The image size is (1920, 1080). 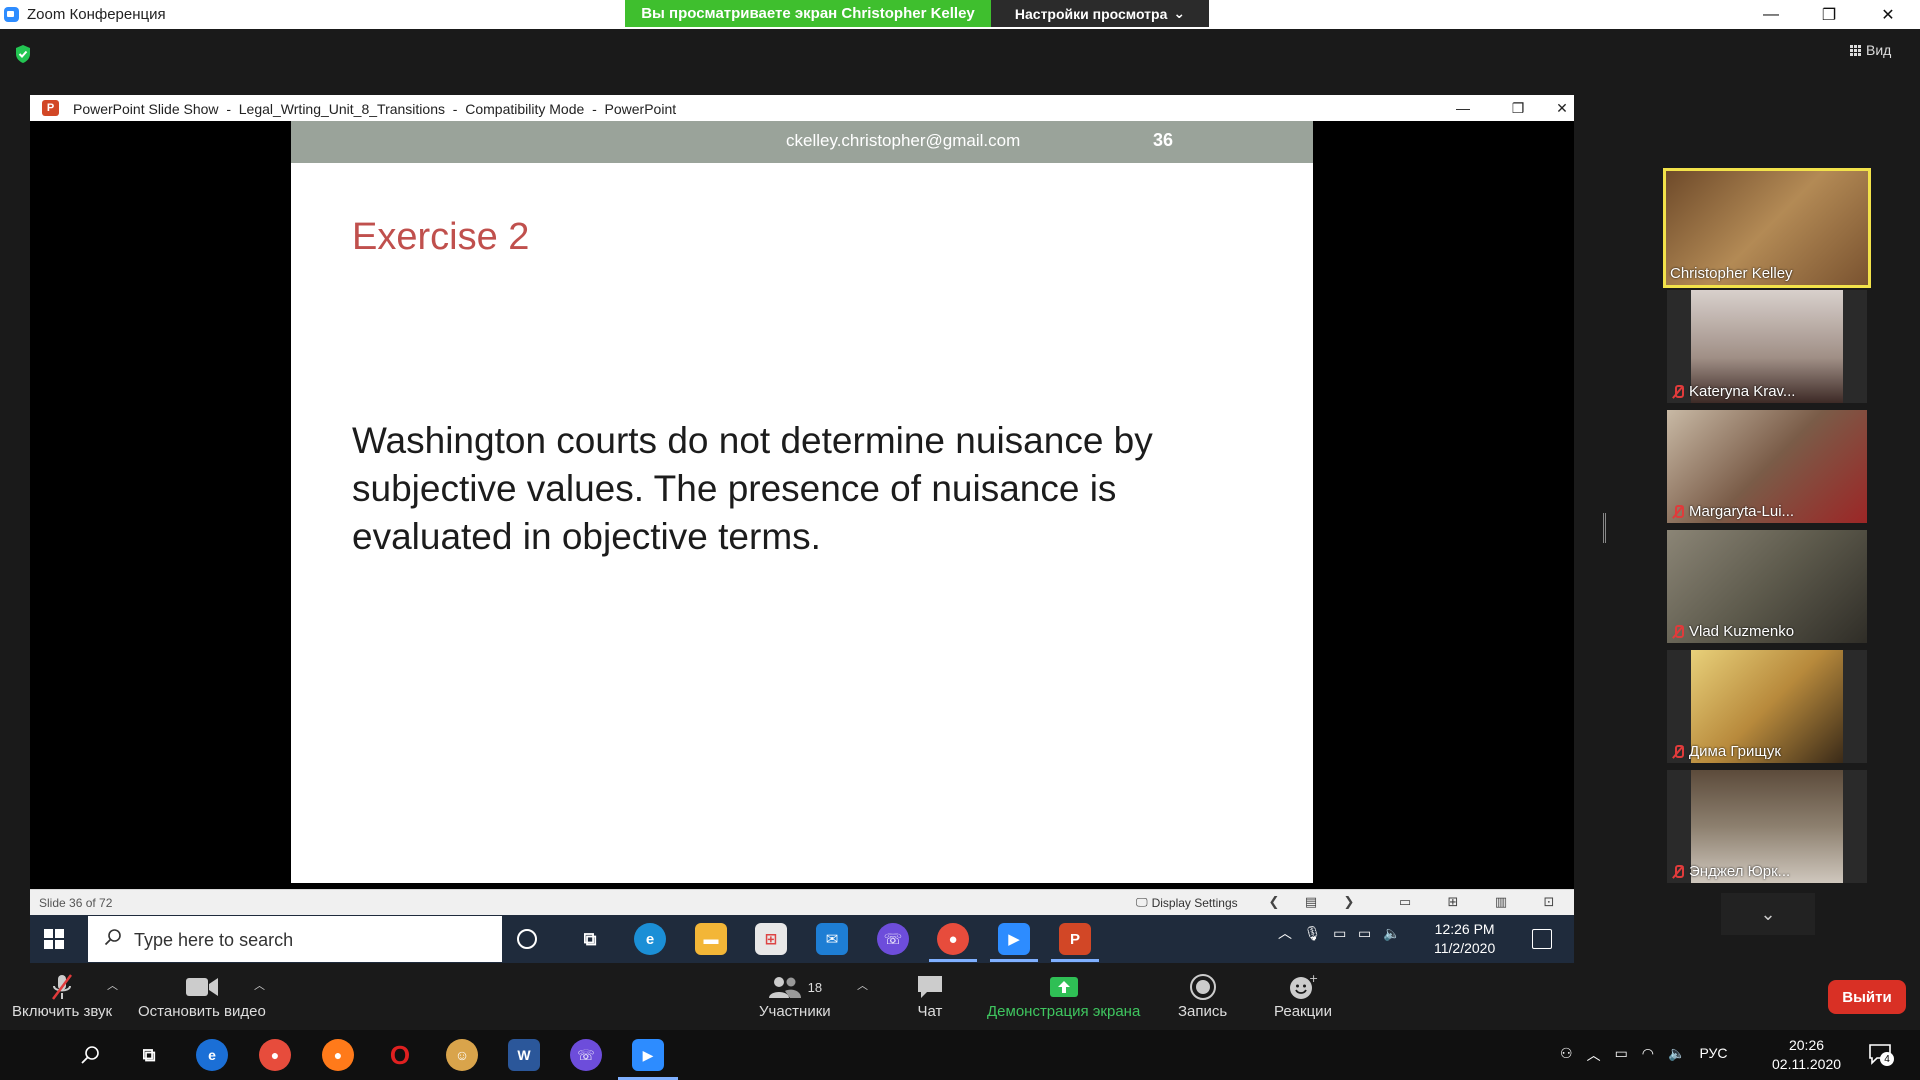 I want to click on normal-view-icon: ▭, so click(x=1405, y=902).